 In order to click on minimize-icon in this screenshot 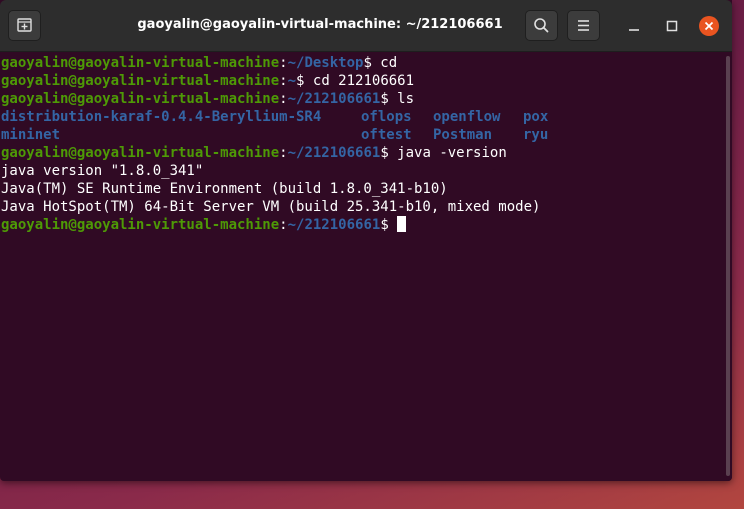, I will do `click(634, 30)`.